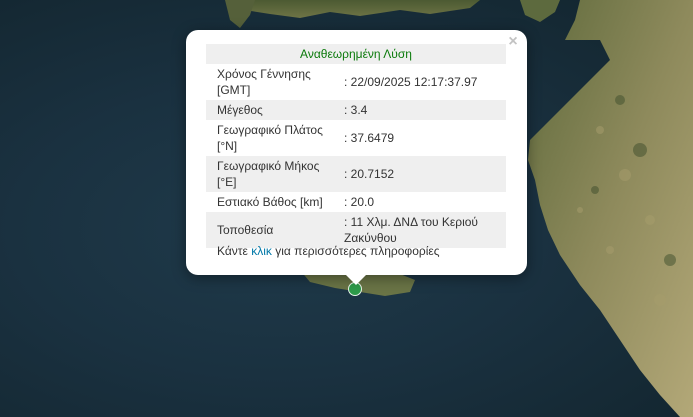  Describe the element at coordinates (269, 202) in the screenshot. I see `row-label: Εστιακό Βάθος [km]` at that location.